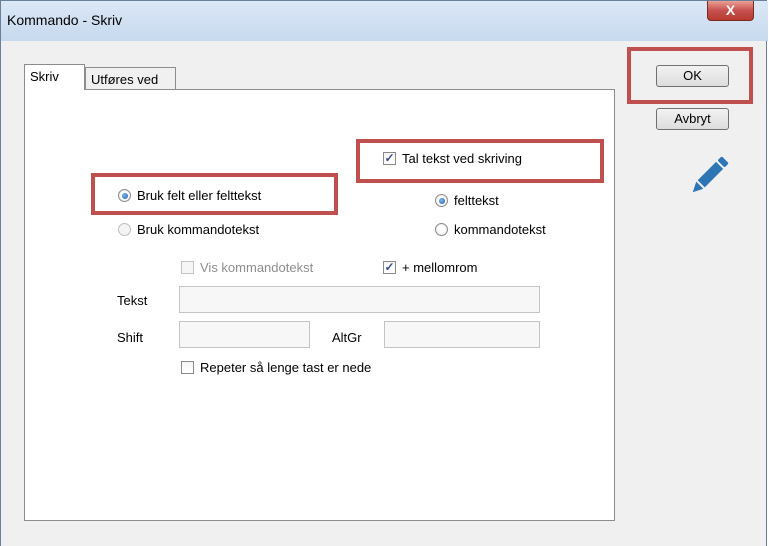  What do you see at coordinates (132, 300) in the screenshot?
I see `text-field-label: Tekst` at bounding box center [132, 300].